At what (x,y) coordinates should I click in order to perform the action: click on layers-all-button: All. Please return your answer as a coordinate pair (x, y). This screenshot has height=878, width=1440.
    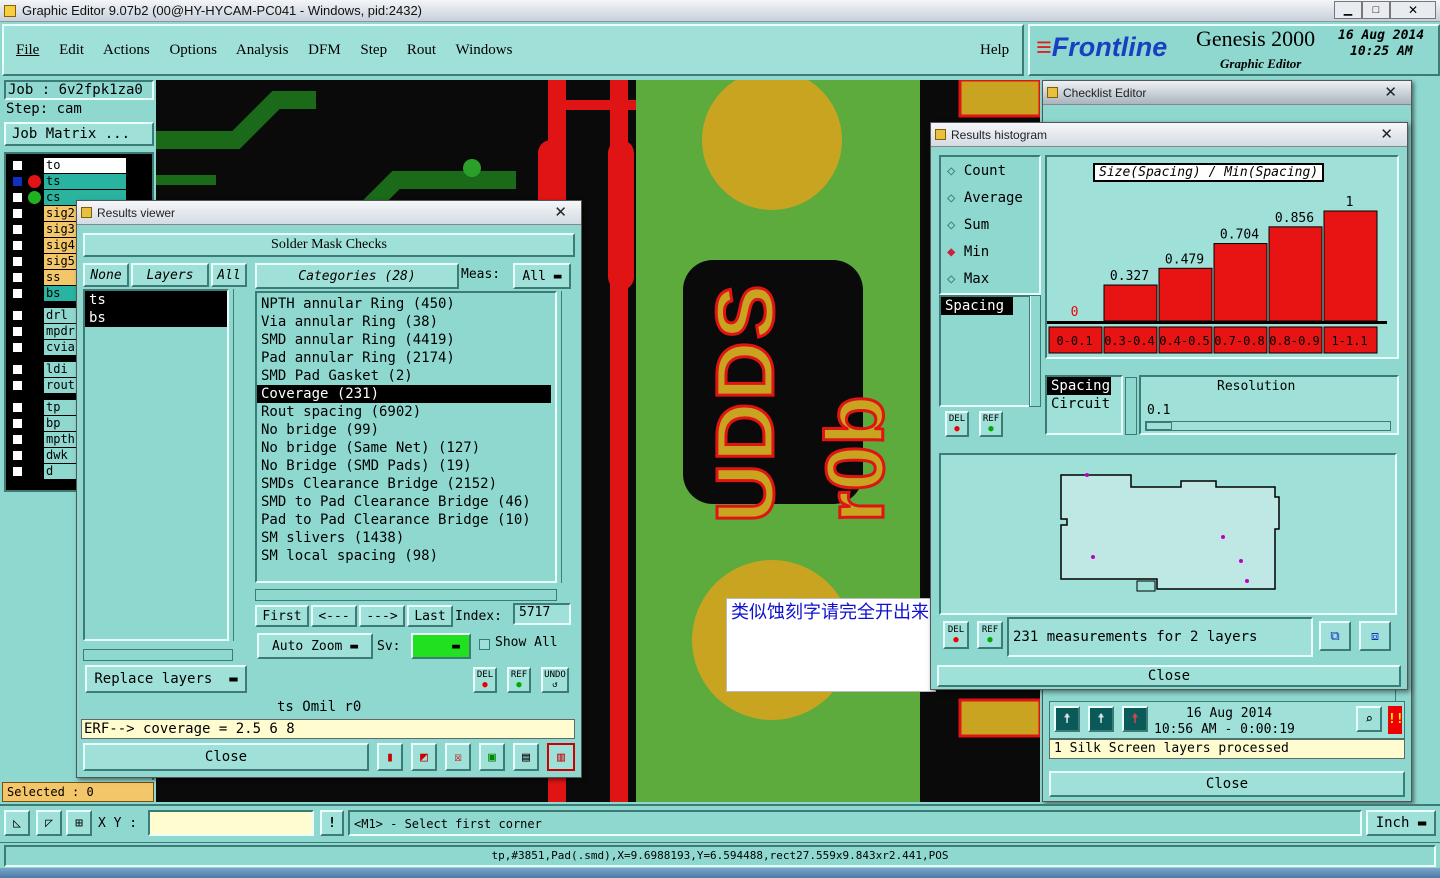
    Looking at the image, I should click on (229, 275).